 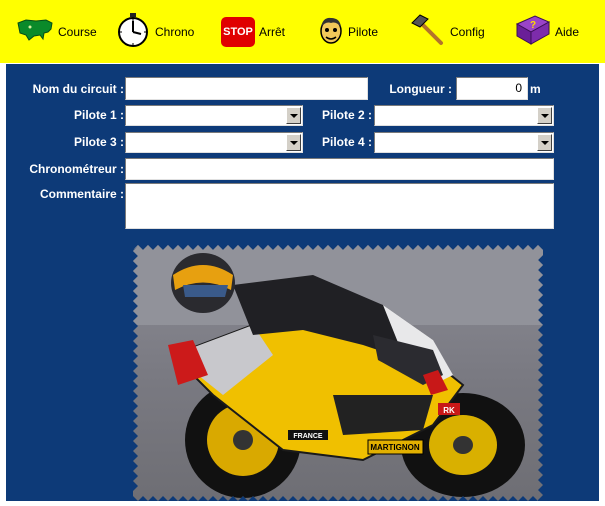 What do you see at coordinates (339, 206) in the screenshot?
I see `commentaire-textarea` at bounding box center [339, 206].